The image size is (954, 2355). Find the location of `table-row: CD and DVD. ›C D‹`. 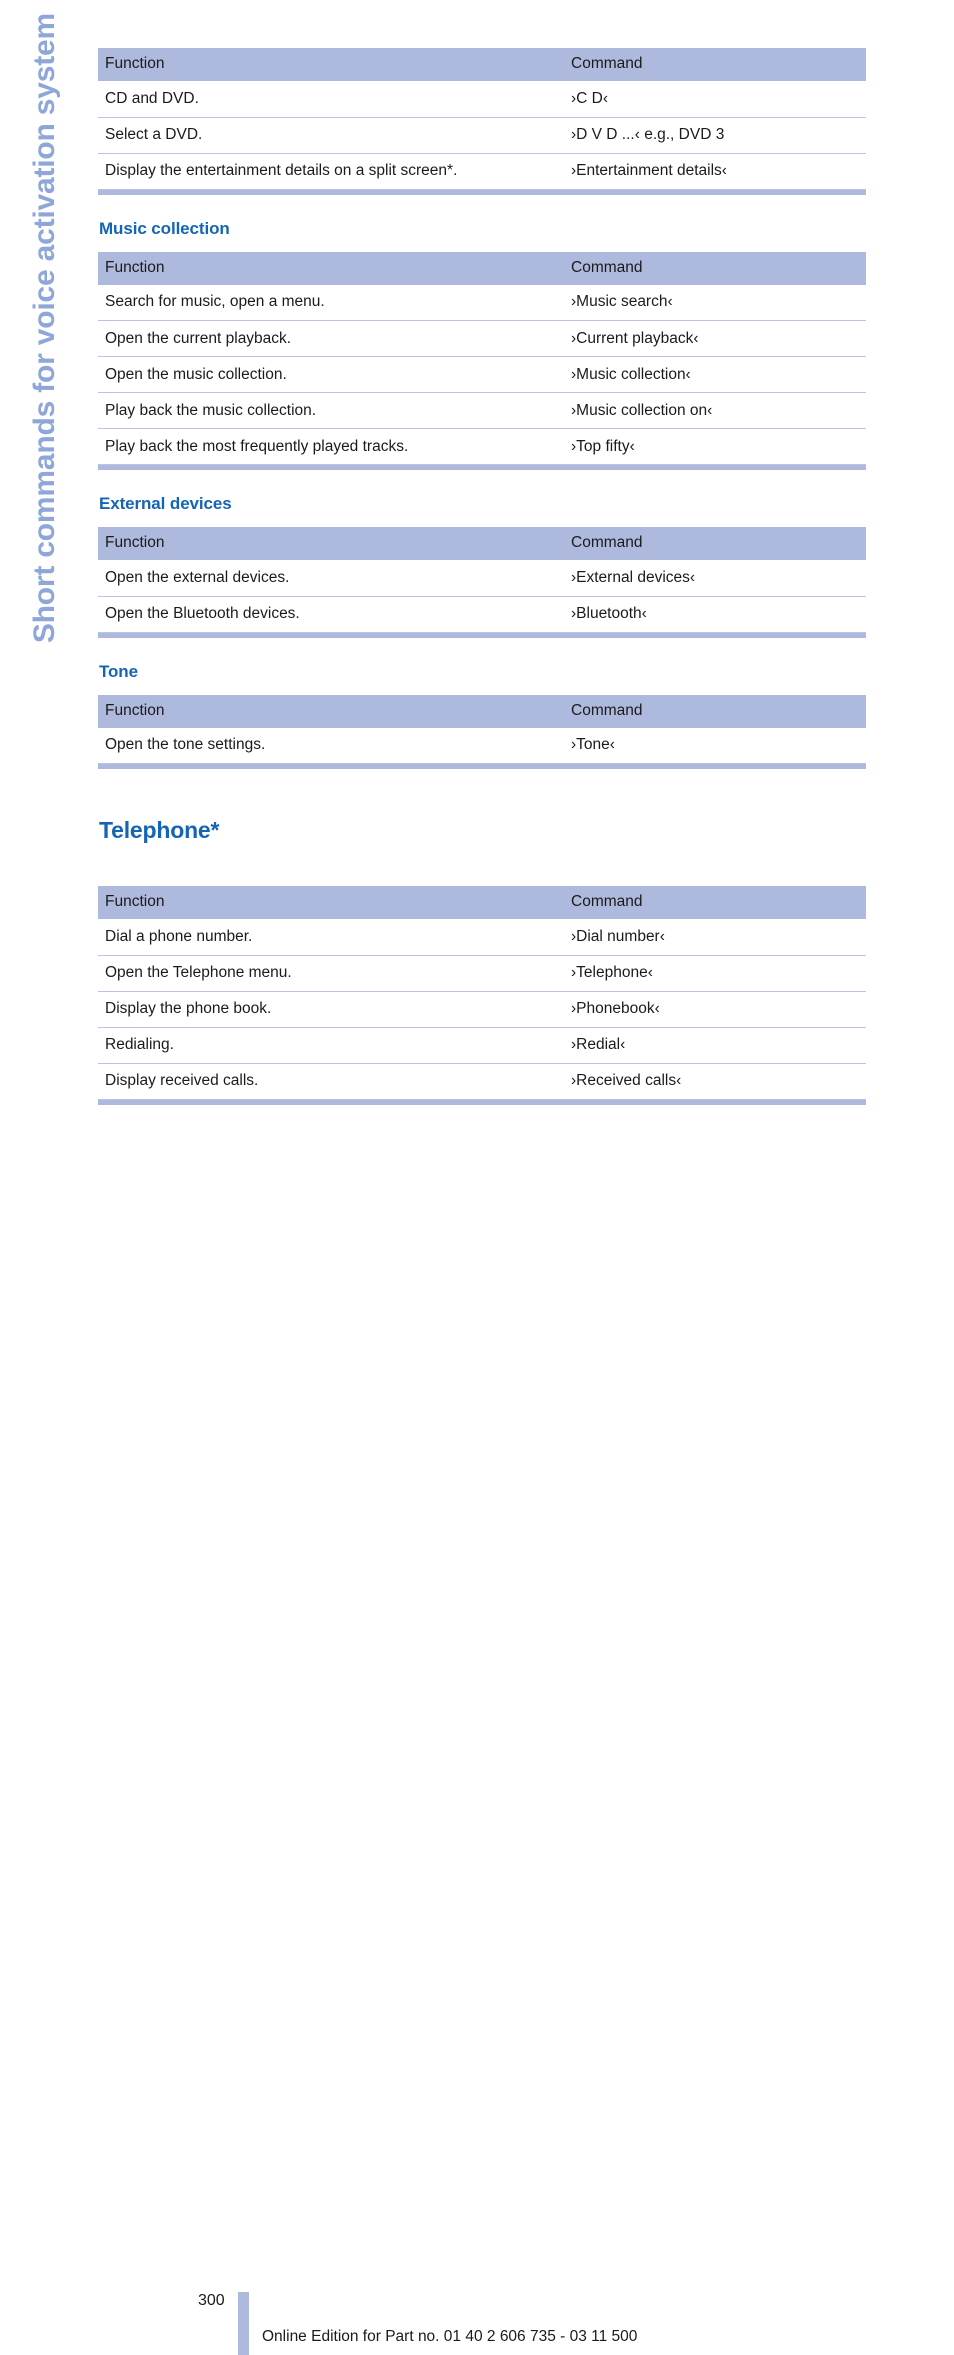

table-row: CD and DVD. ›C D‹ is located at coordinates (482, 99).